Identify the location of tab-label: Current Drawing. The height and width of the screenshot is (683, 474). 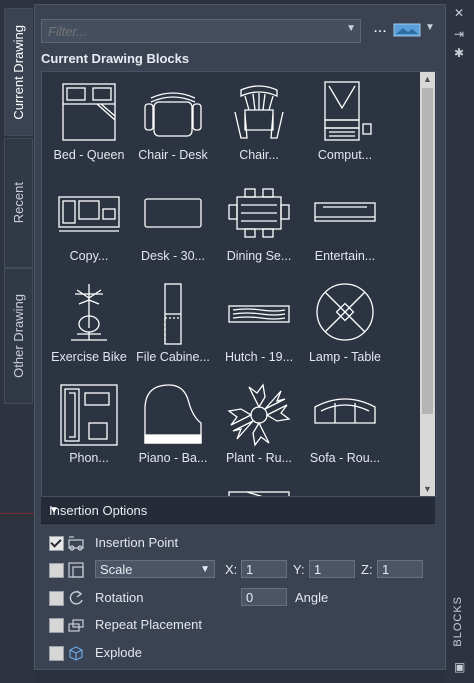
(18, 72).